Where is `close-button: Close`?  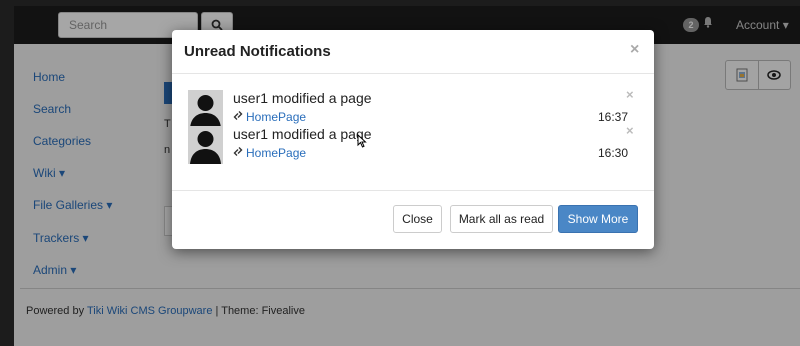
close-button: Close is located at coordinates (417, 219).